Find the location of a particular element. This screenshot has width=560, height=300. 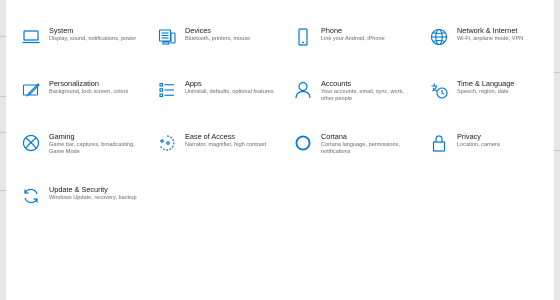

tile-title: Apps is located at coordinates (193, 83).